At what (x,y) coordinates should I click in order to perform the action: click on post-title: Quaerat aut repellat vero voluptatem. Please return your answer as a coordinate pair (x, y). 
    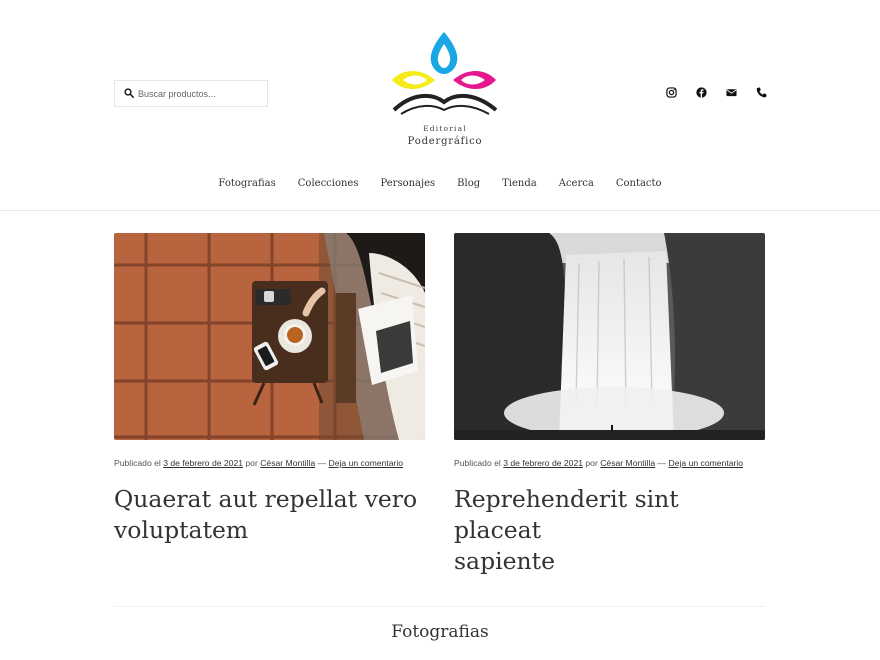
    Looking at the image, I should click on (269, 515).